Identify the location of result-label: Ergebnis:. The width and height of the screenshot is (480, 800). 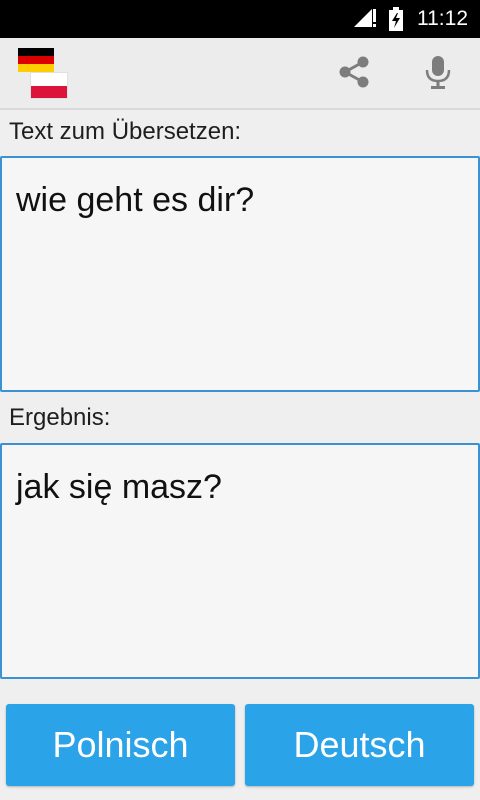
(60, 417).